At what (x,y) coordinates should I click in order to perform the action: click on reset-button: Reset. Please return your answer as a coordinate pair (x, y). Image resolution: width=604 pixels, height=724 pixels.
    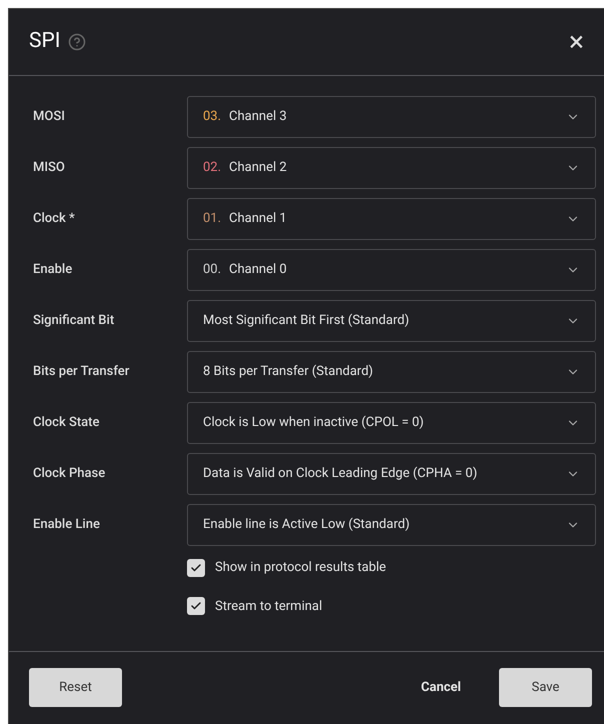
    Looking at the image, I should click on (75, 687).